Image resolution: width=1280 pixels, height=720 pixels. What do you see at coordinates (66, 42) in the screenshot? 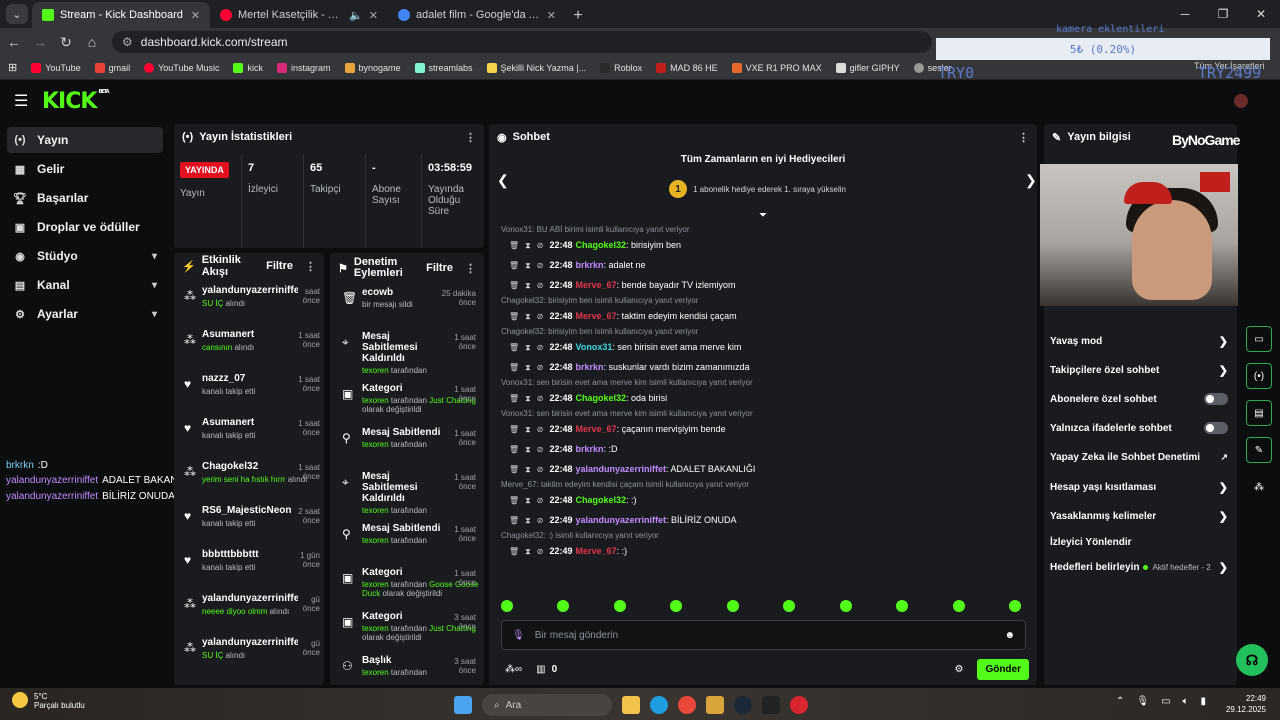
I see `reload-icon: ↻` at bounding box center [66, 42].